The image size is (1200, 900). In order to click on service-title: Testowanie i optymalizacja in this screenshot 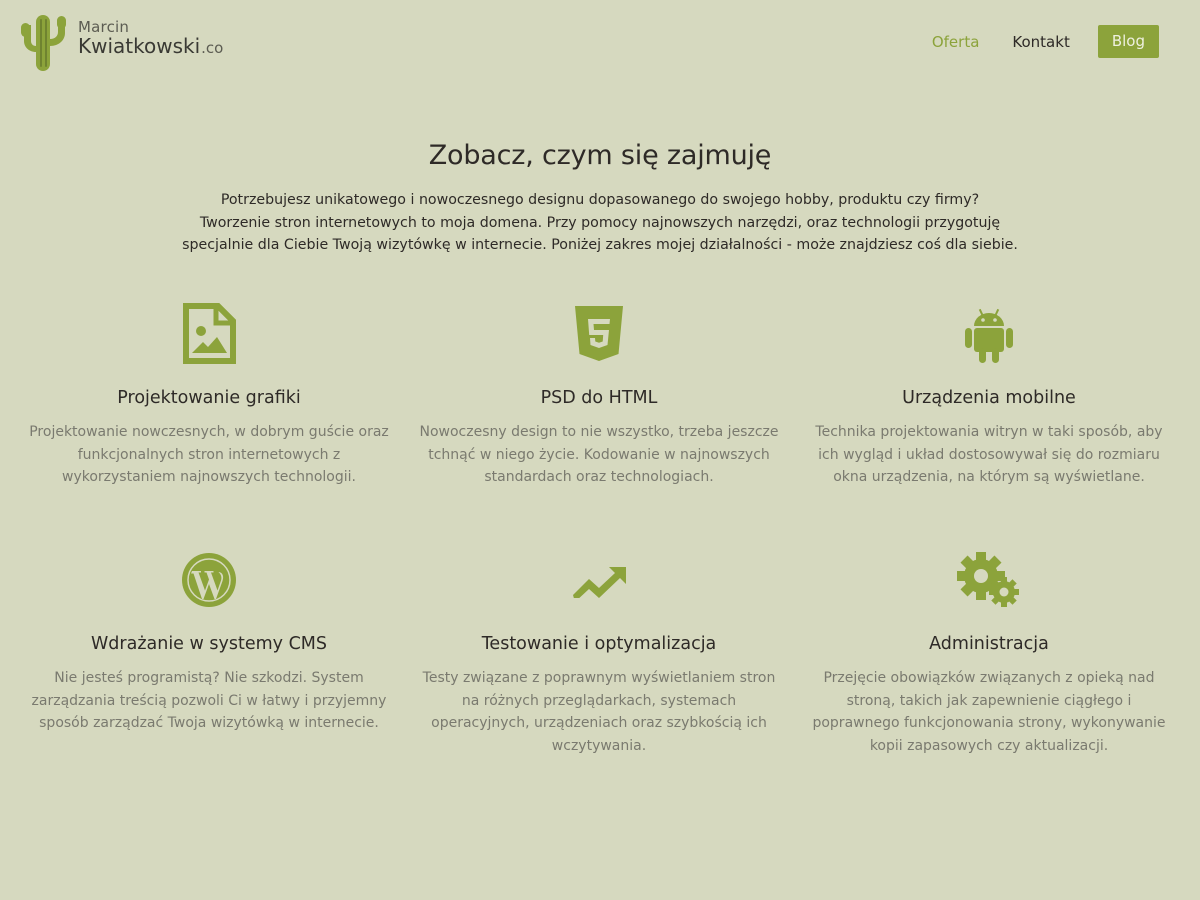, I will do `click(599, 644)`.